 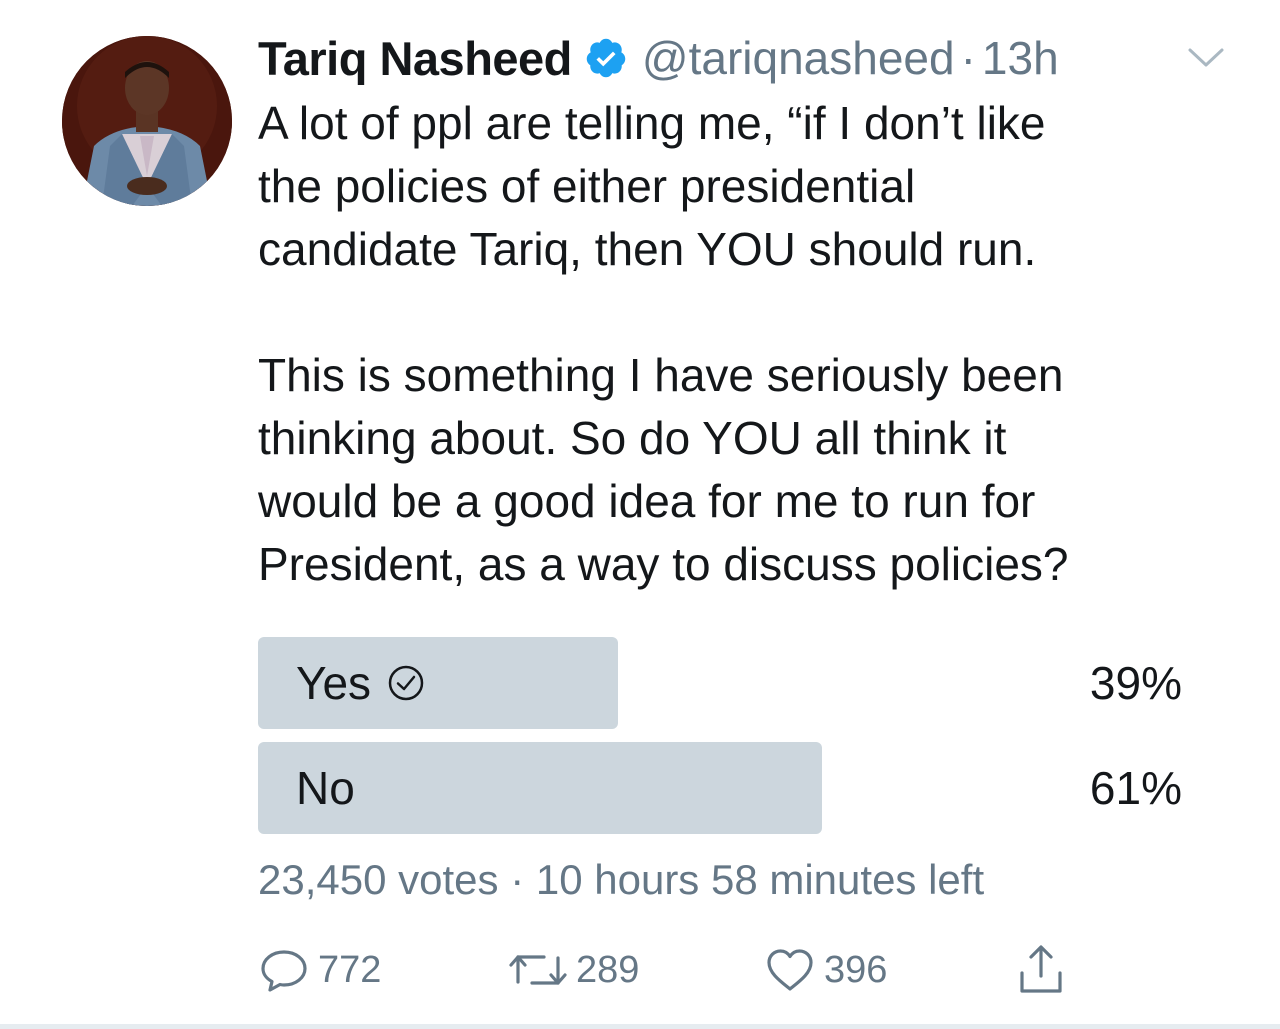 What do you see at coordinates (538, 970) in the screenshot?
I see `retweet-icon` at bounding box center [538, 970].